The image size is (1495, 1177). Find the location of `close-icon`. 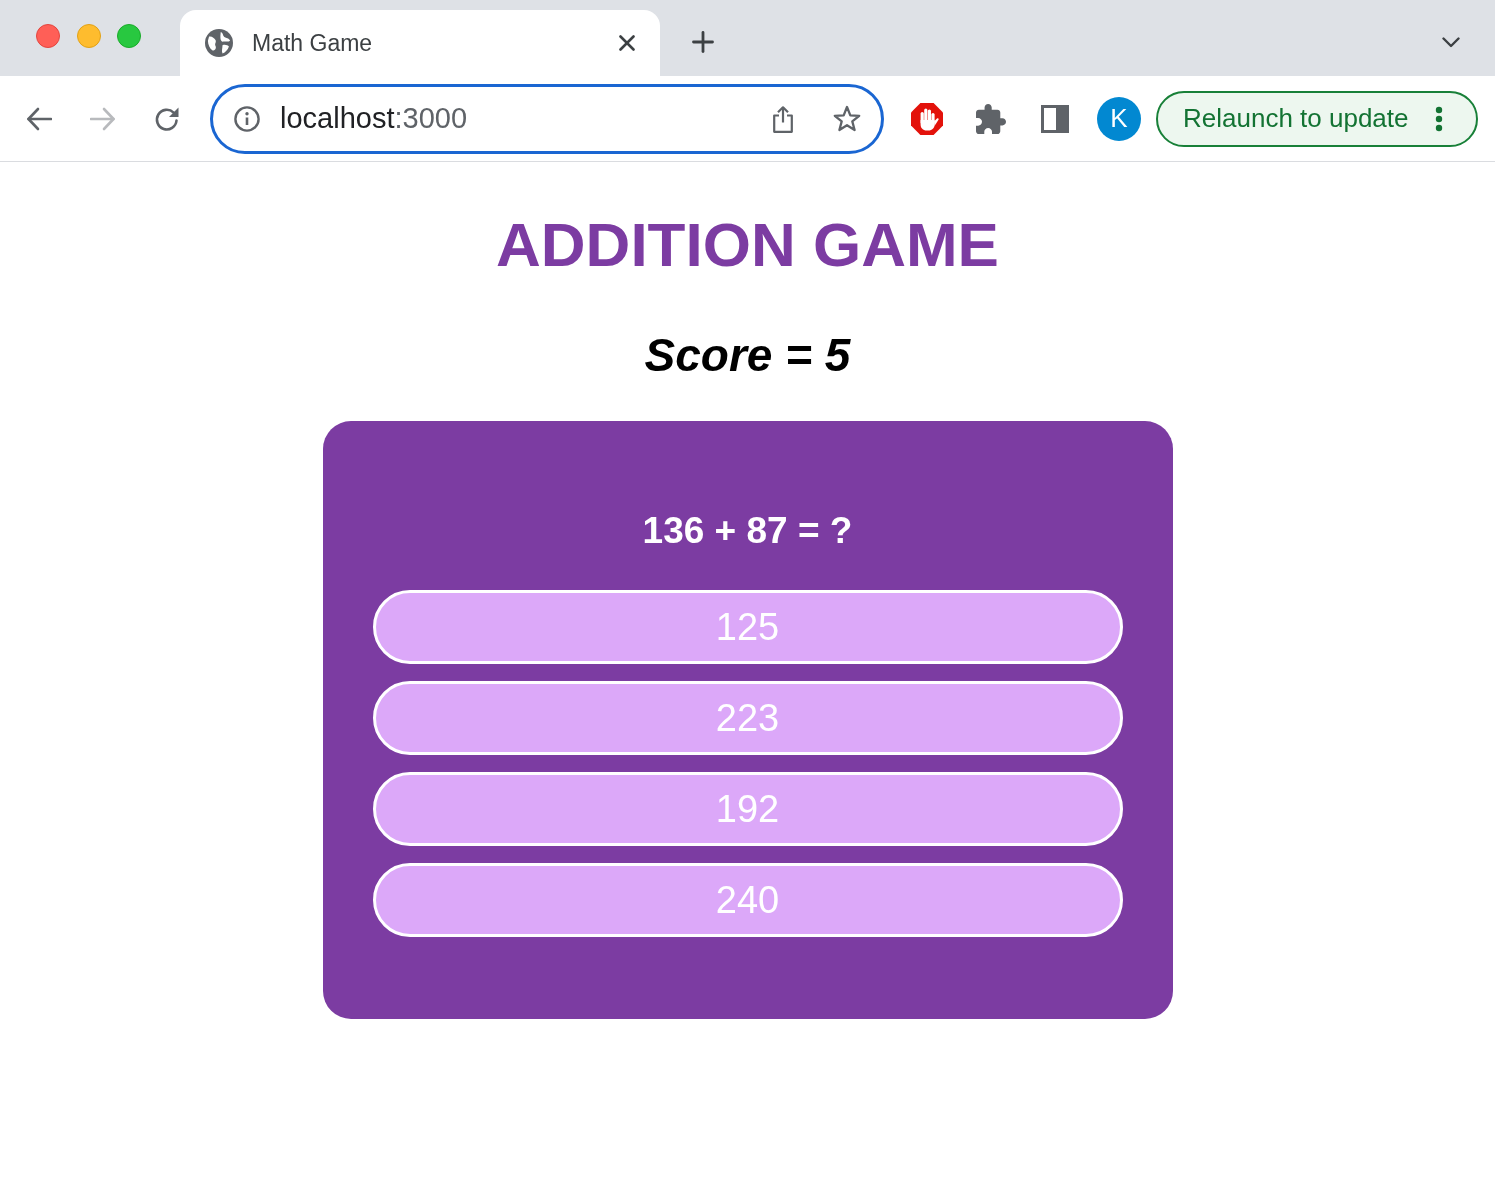

close-icon is located at coordinates (627, 43).